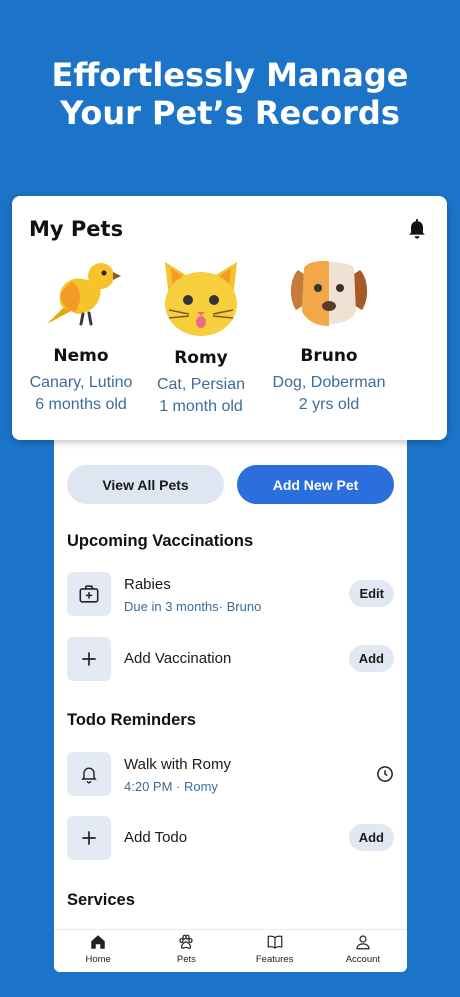 The image size is (460, 997). Describe the element at coordinates (81, 356) in the screenshot. I see `pet-name: Nemo` at that location.